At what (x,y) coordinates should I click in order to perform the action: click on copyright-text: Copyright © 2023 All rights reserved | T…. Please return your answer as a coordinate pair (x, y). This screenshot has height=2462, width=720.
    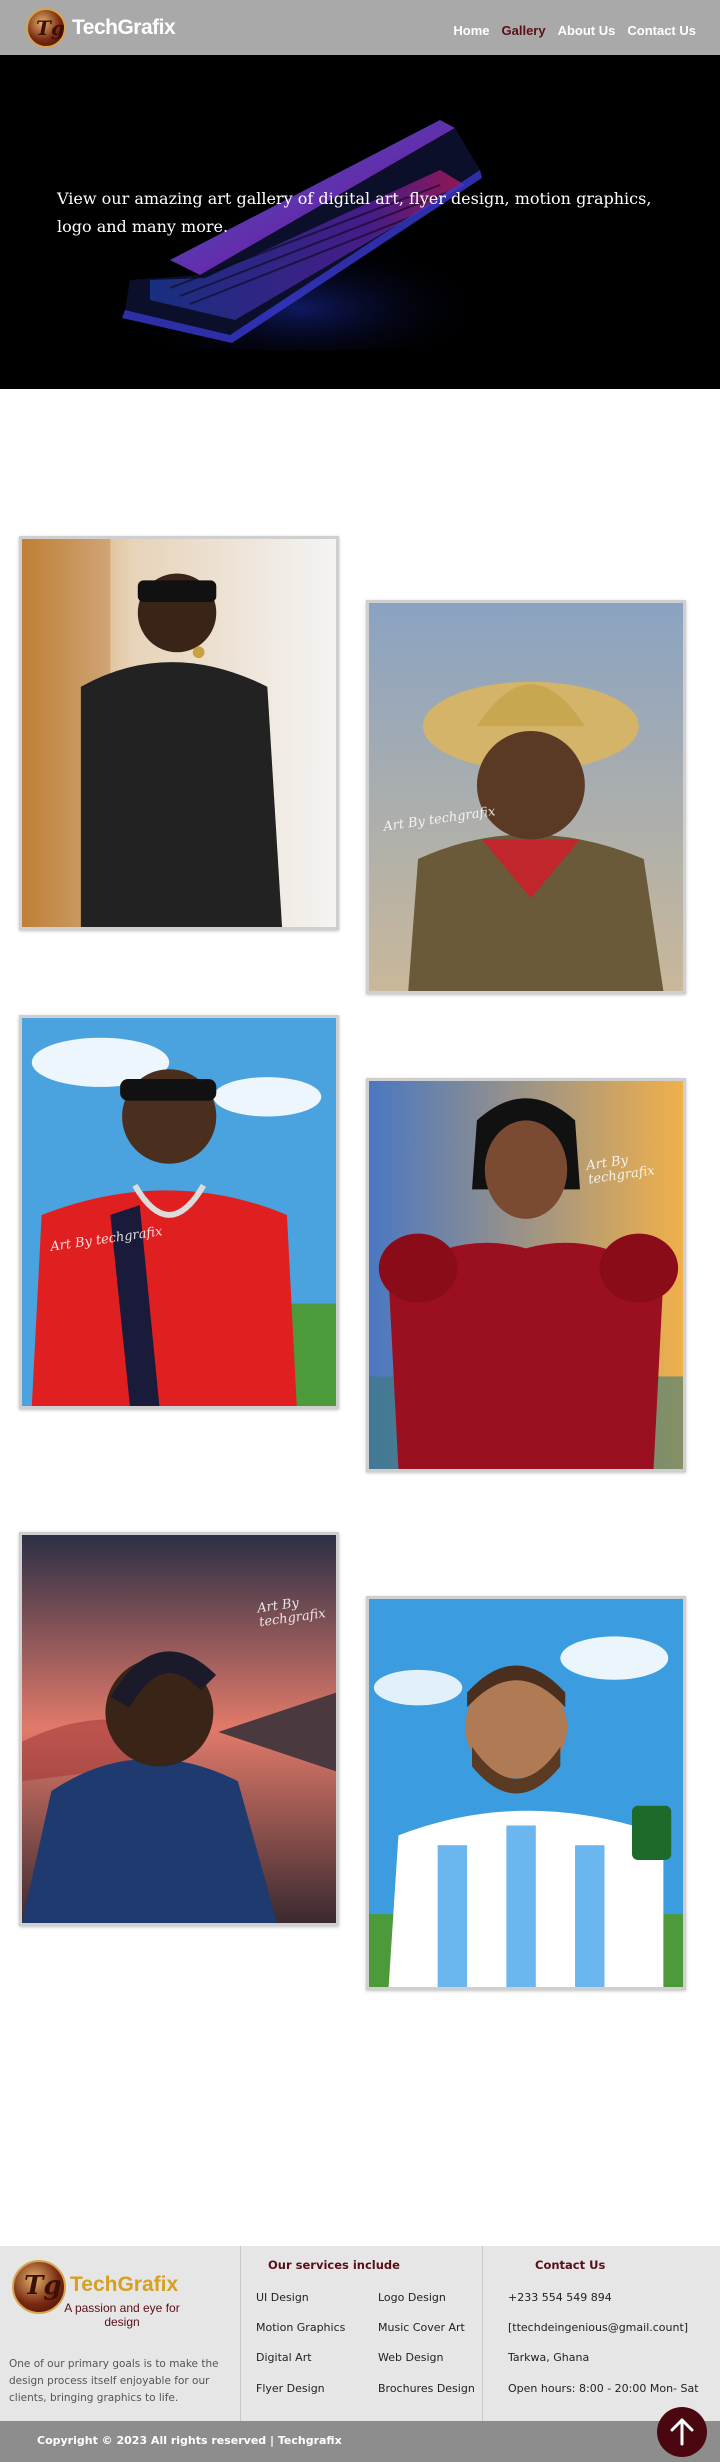
    Looking at the image, I should click on (189, 2440).